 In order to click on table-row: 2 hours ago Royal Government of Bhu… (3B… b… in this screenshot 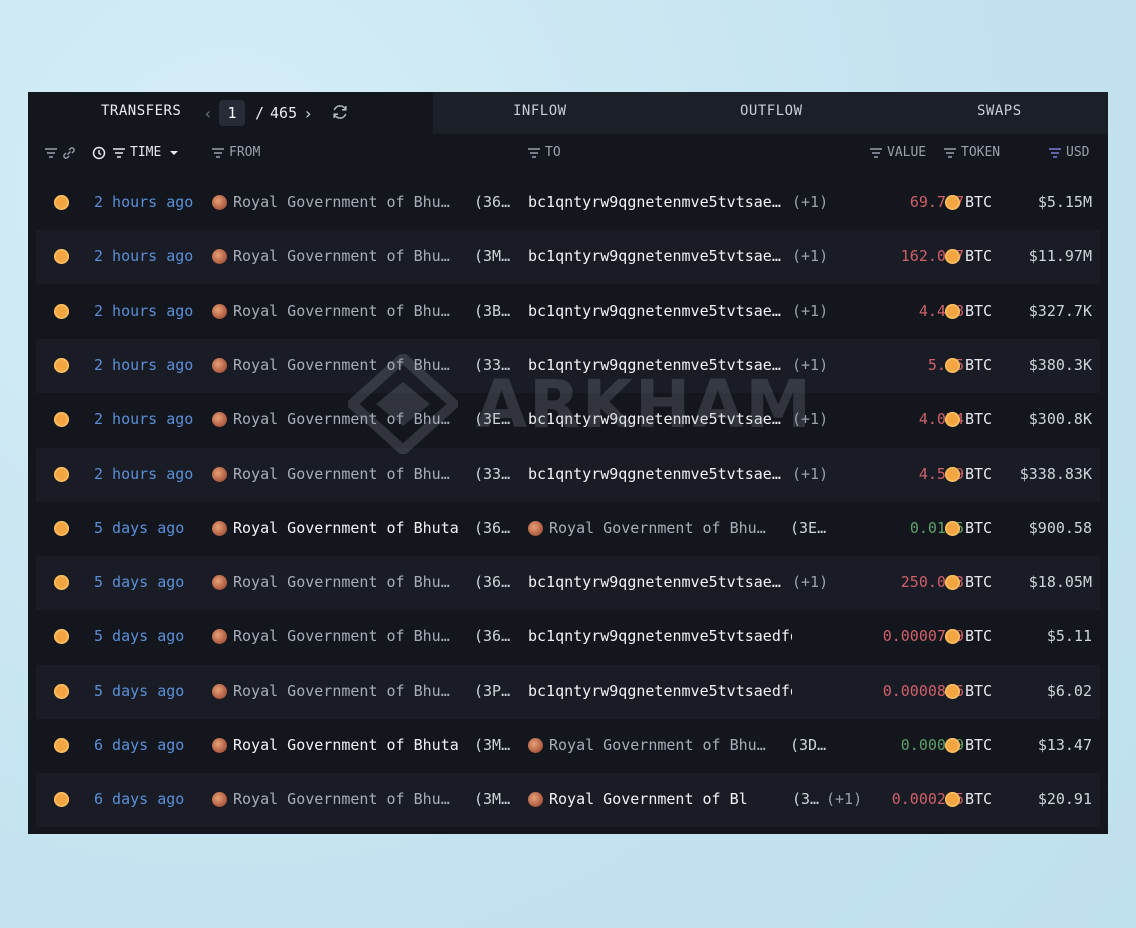, I will do `click(568, 312)`.